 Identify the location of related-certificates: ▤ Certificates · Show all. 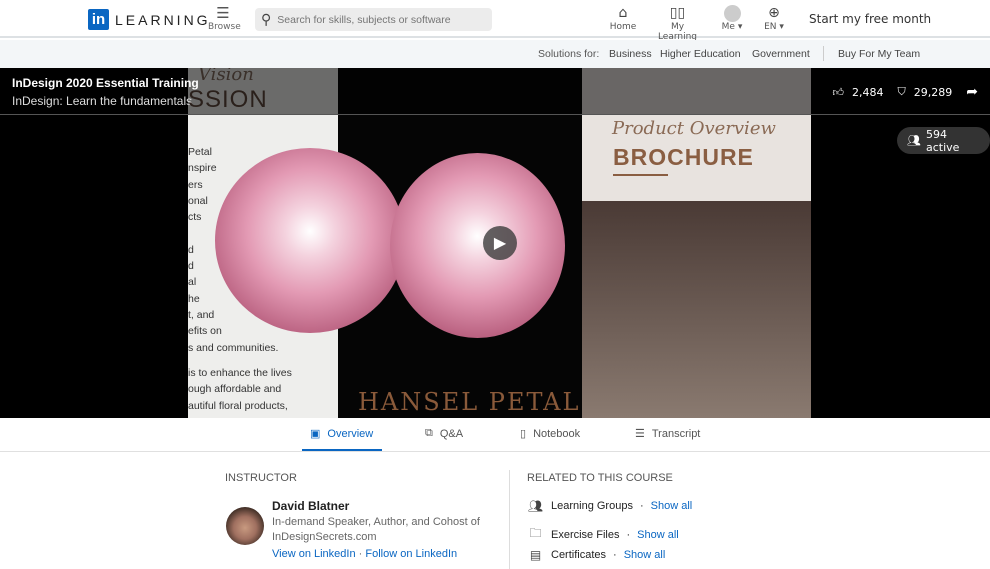
(596, 555).